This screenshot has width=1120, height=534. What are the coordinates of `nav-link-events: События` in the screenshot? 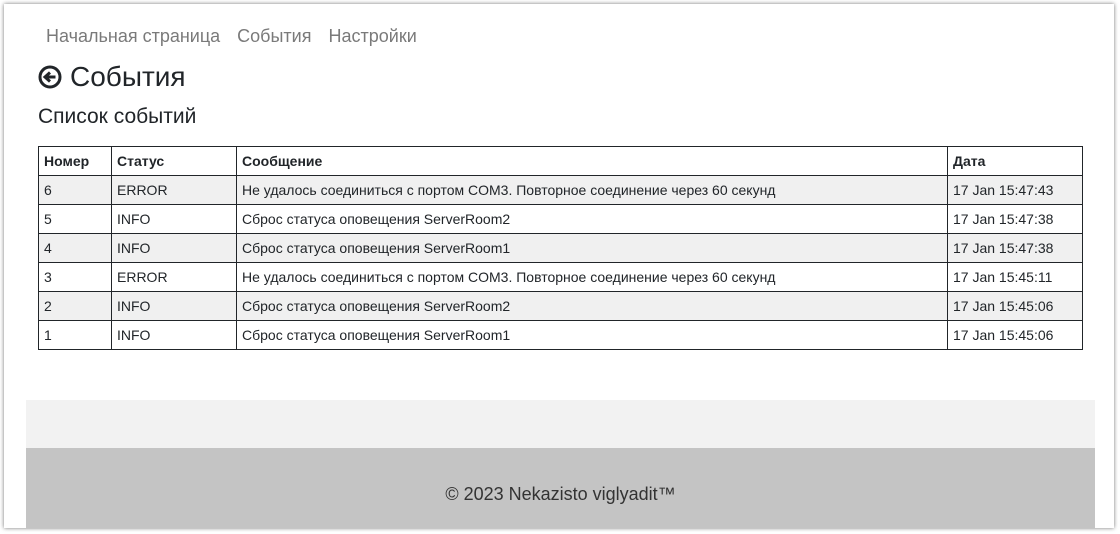 It's located at (274, 36).